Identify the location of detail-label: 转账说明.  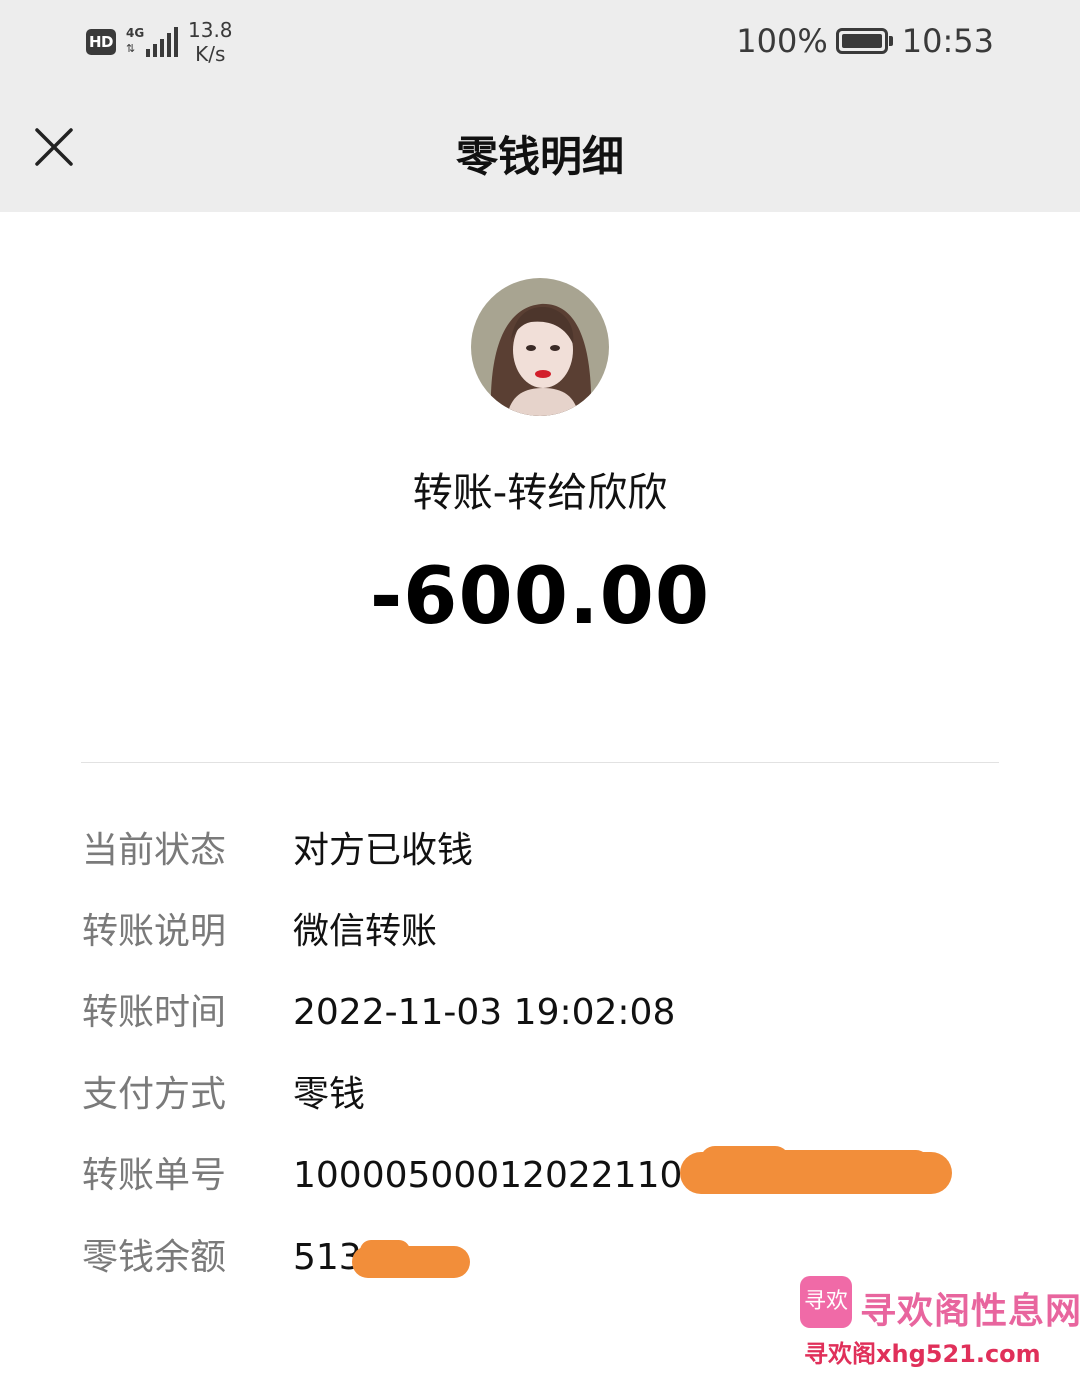
(154, 931).